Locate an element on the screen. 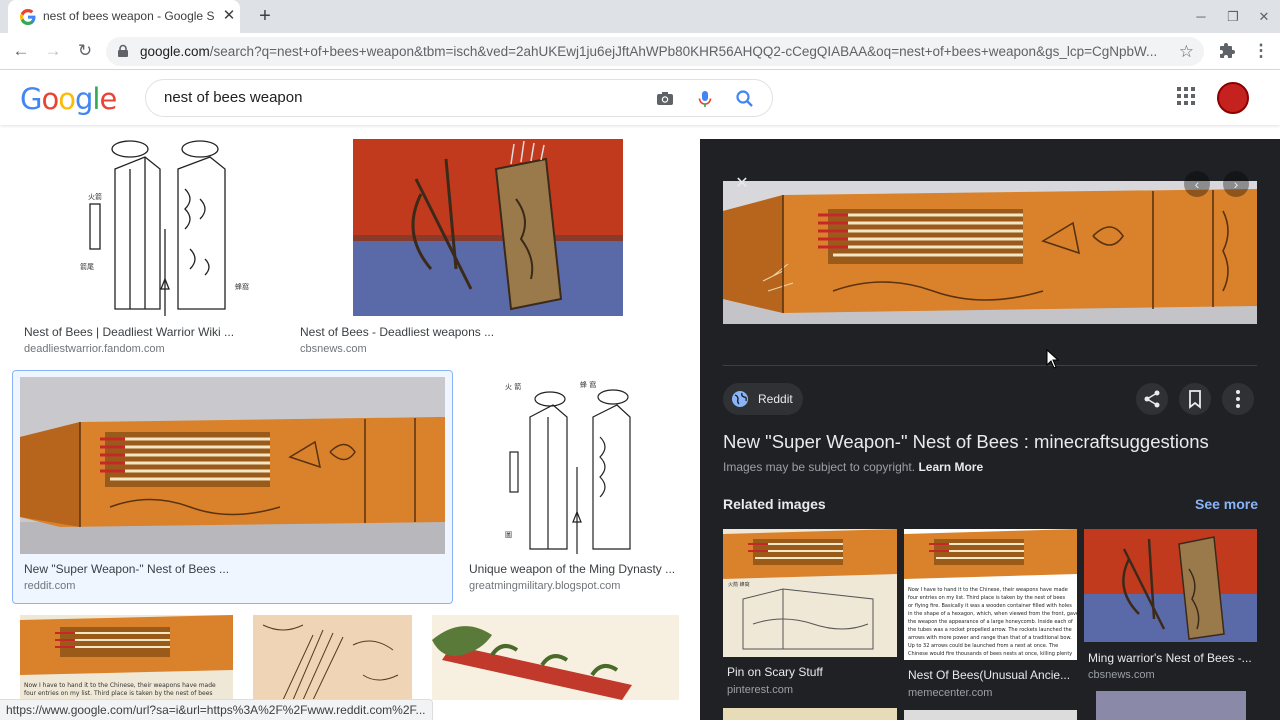 The image size is (1280, 720). google-logo: Google is located at coordinates (68, 99).